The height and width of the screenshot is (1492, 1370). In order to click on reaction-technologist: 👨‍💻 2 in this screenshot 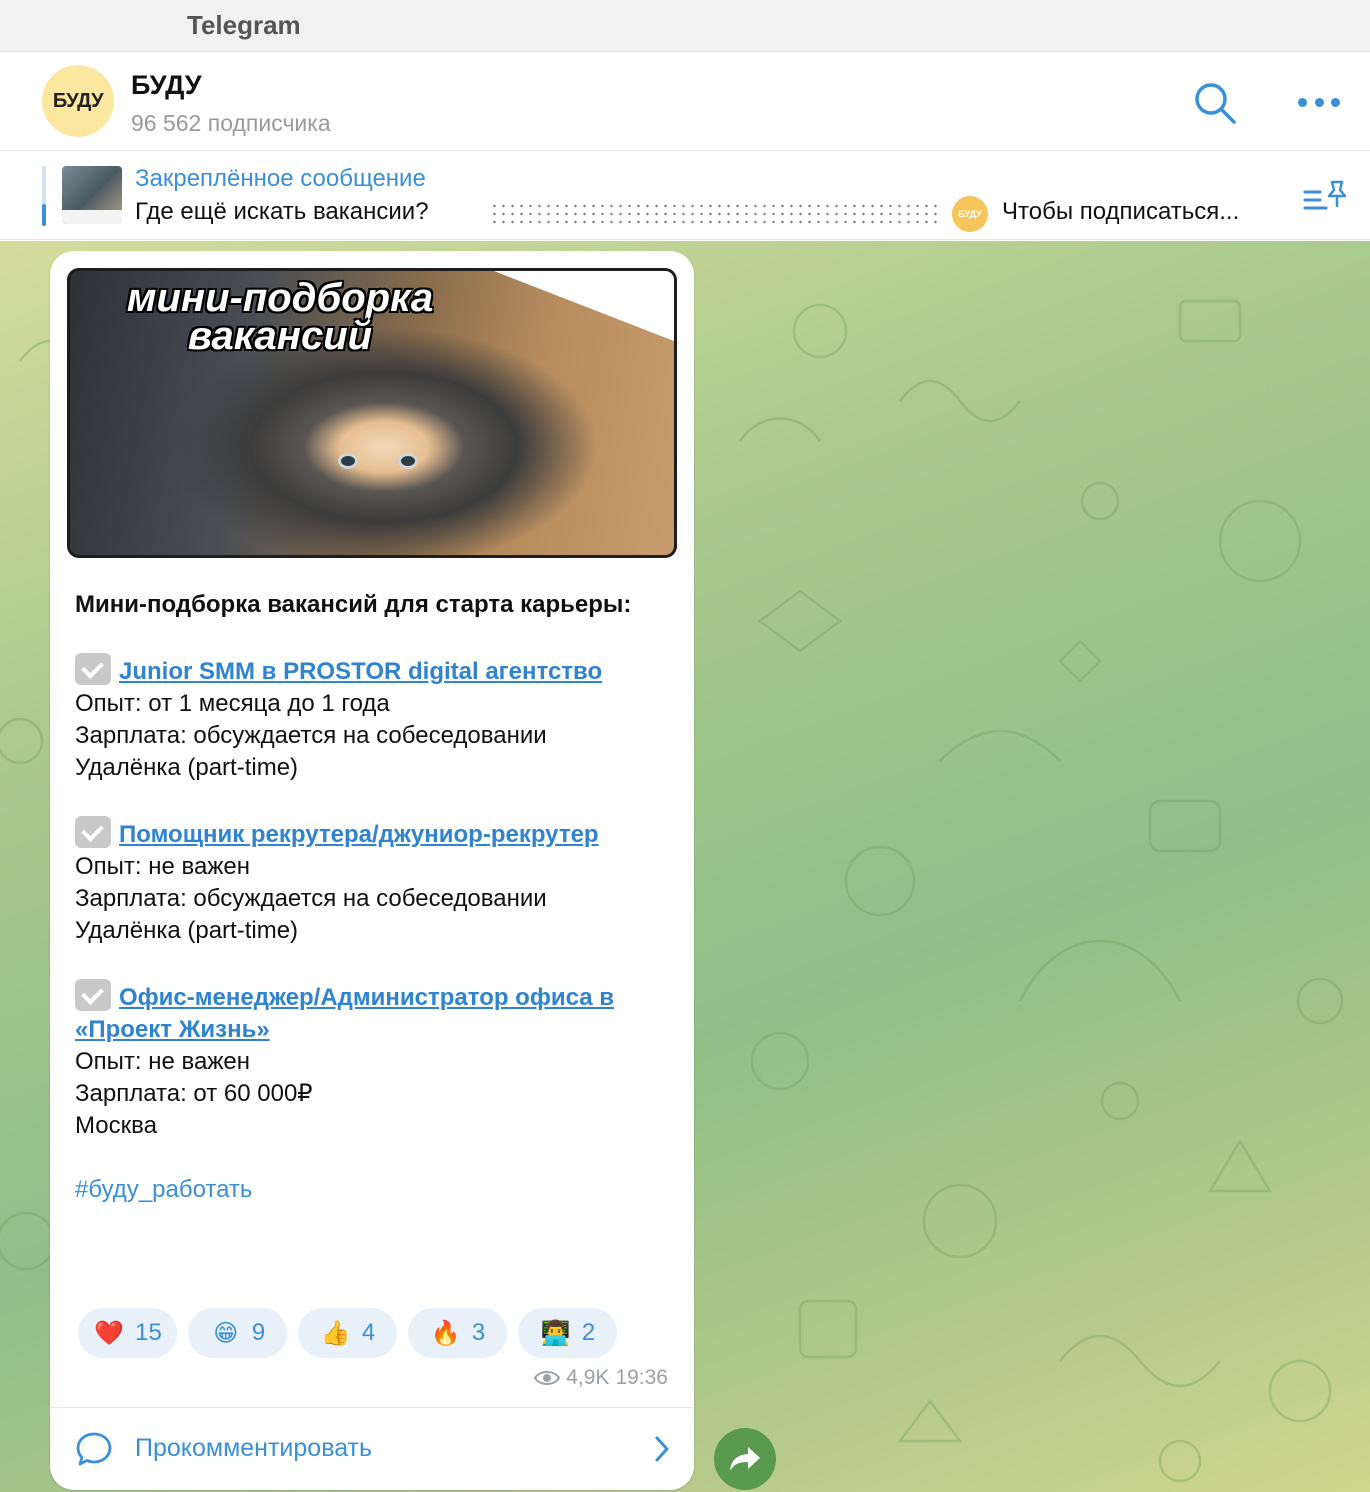, I will do `click(567, 1333)`.